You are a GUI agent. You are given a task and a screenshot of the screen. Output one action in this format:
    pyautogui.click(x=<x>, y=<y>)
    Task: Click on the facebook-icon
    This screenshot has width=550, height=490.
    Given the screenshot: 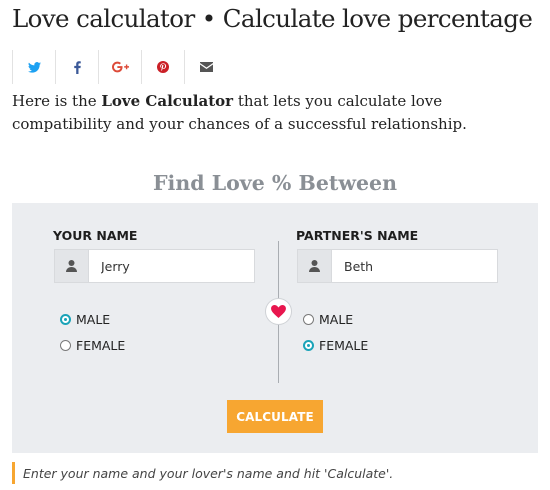 What is the action you would take?
    pyautogui.click(x=77, y=67)
    